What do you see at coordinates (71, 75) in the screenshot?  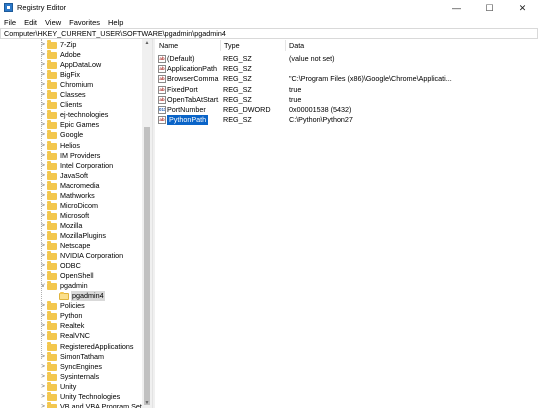 I see `tree-item: > BigFix` at bounding box center [71, 75].